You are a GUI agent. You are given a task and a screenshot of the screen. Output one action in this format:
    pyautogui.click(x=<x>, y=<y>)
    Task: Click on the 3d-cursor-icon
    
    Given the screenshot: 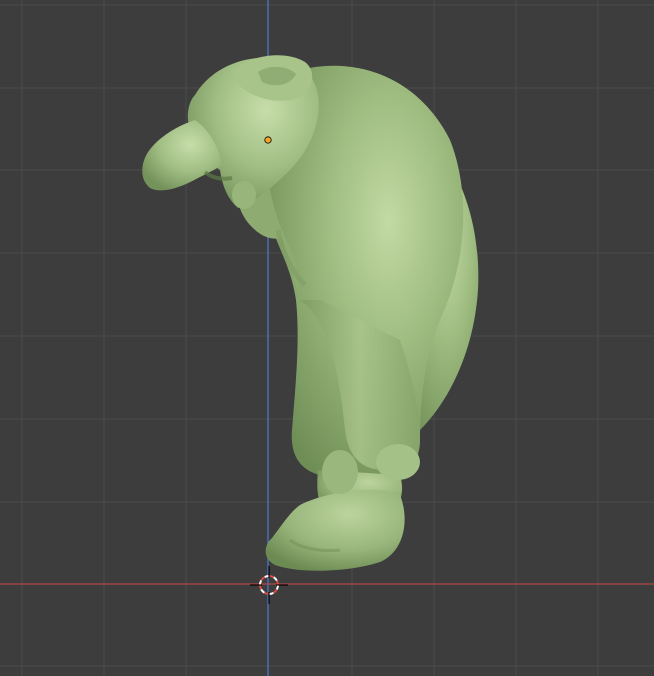 What is the action you would take?
    pyautogui.click(x=269, y=585)
    